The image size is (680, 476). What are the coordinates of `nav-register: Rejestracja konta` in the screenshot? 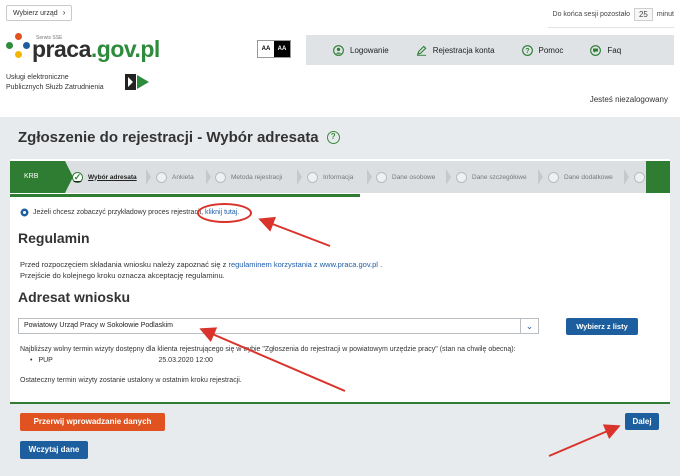 It's located at (455, 50).